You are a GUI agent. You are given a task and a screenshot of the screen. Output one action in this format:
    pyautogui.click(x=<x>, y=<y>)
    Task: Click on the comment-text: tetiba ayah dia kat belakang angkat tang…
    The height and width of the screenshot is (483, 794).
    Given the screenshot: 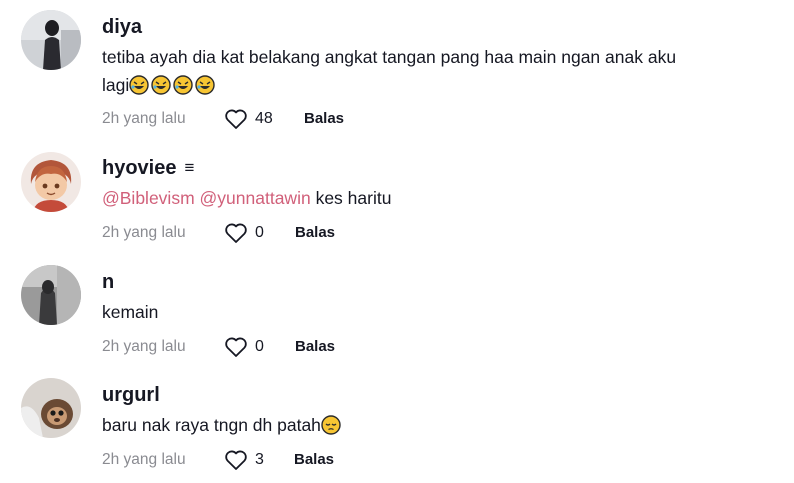 What is the action you would take?
    pyautogui.click(x=389, y=71)
    